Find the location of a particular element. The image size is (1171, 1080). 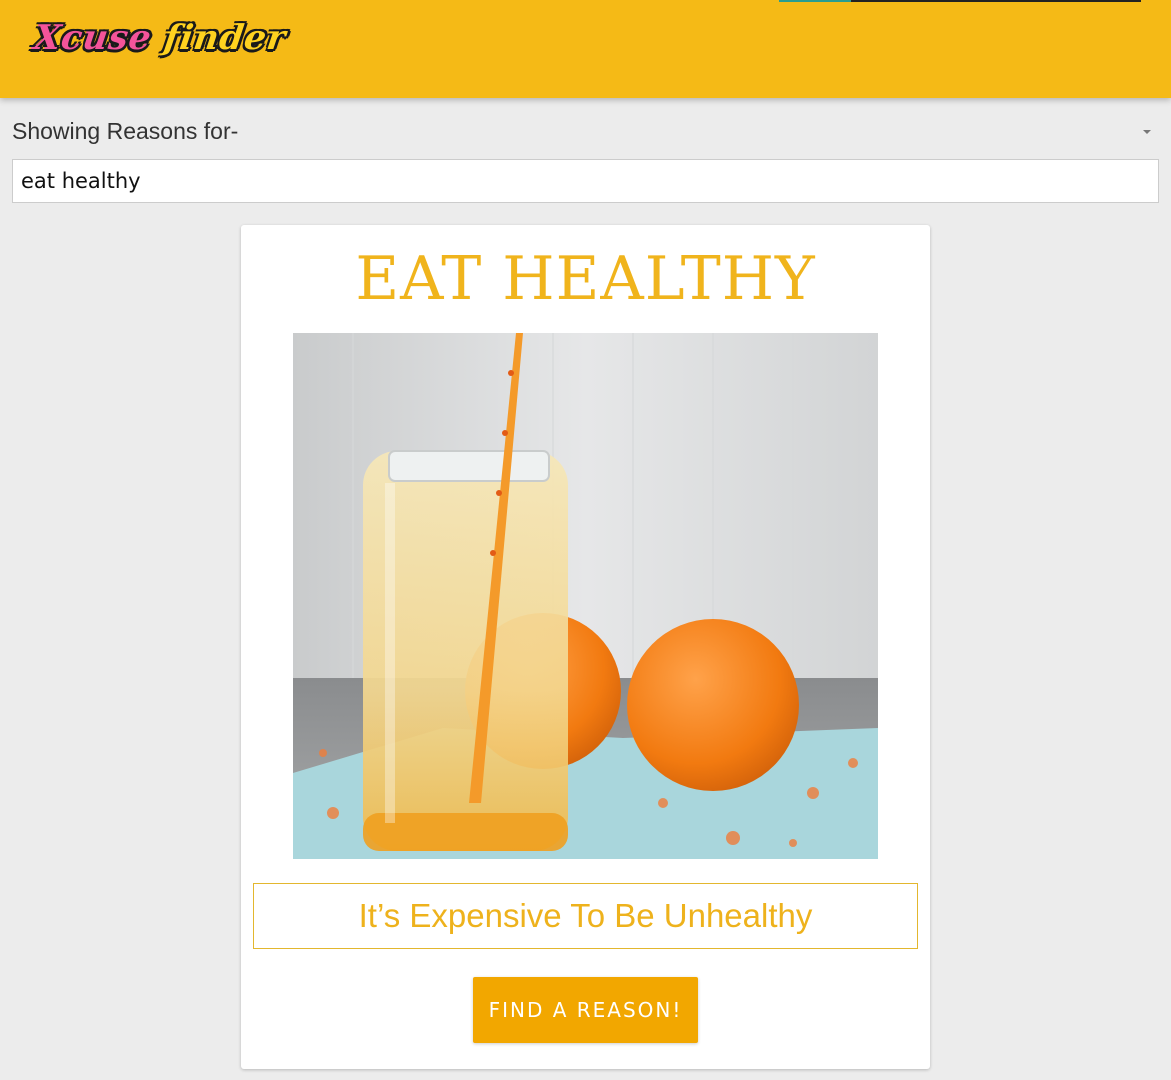

showing-reasons-label: Showing Reasons for- is located at coordinates (125, 131).